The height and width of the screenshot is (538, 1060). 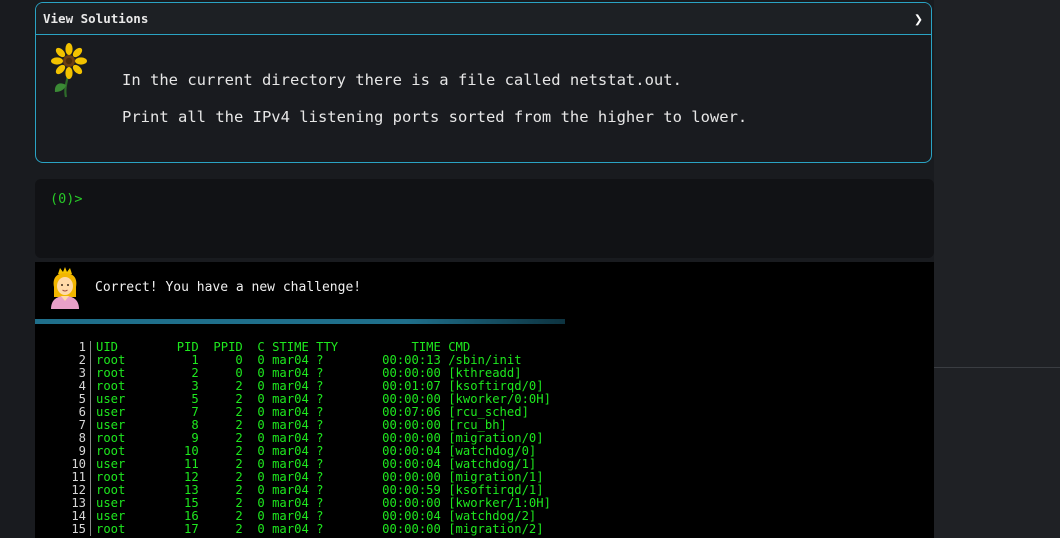 I want to click on result-divider, so click(x=300, y=321).